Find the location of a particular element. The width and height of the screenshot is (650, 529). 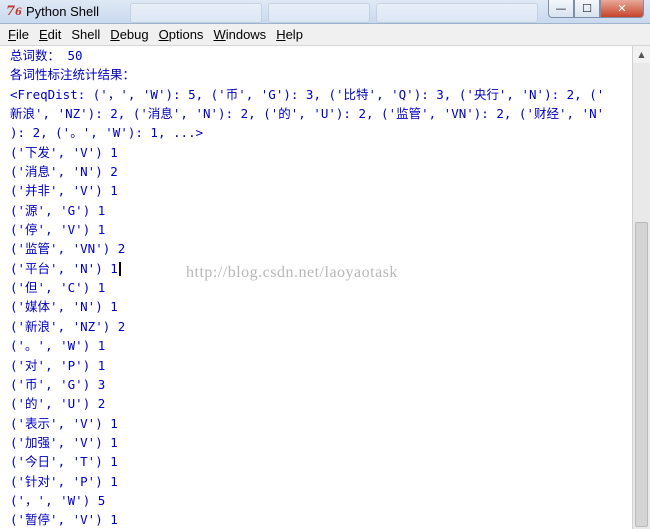

menu-file: File is located at coordinates (18, 35).